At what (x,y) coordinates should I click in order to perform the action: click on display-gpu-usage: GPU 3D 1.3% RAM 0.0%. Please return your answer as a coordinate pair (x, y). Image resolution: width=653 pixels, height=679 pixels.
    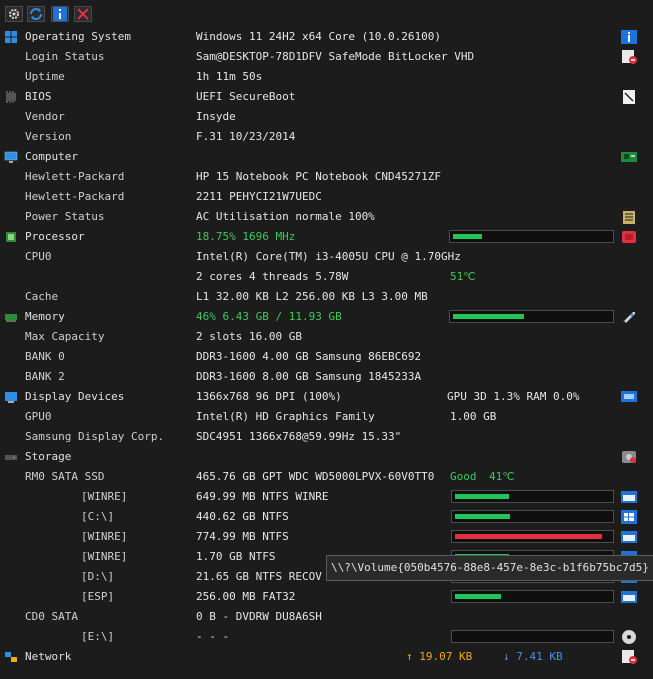
    Looking at the image, I should click on (513, 396).